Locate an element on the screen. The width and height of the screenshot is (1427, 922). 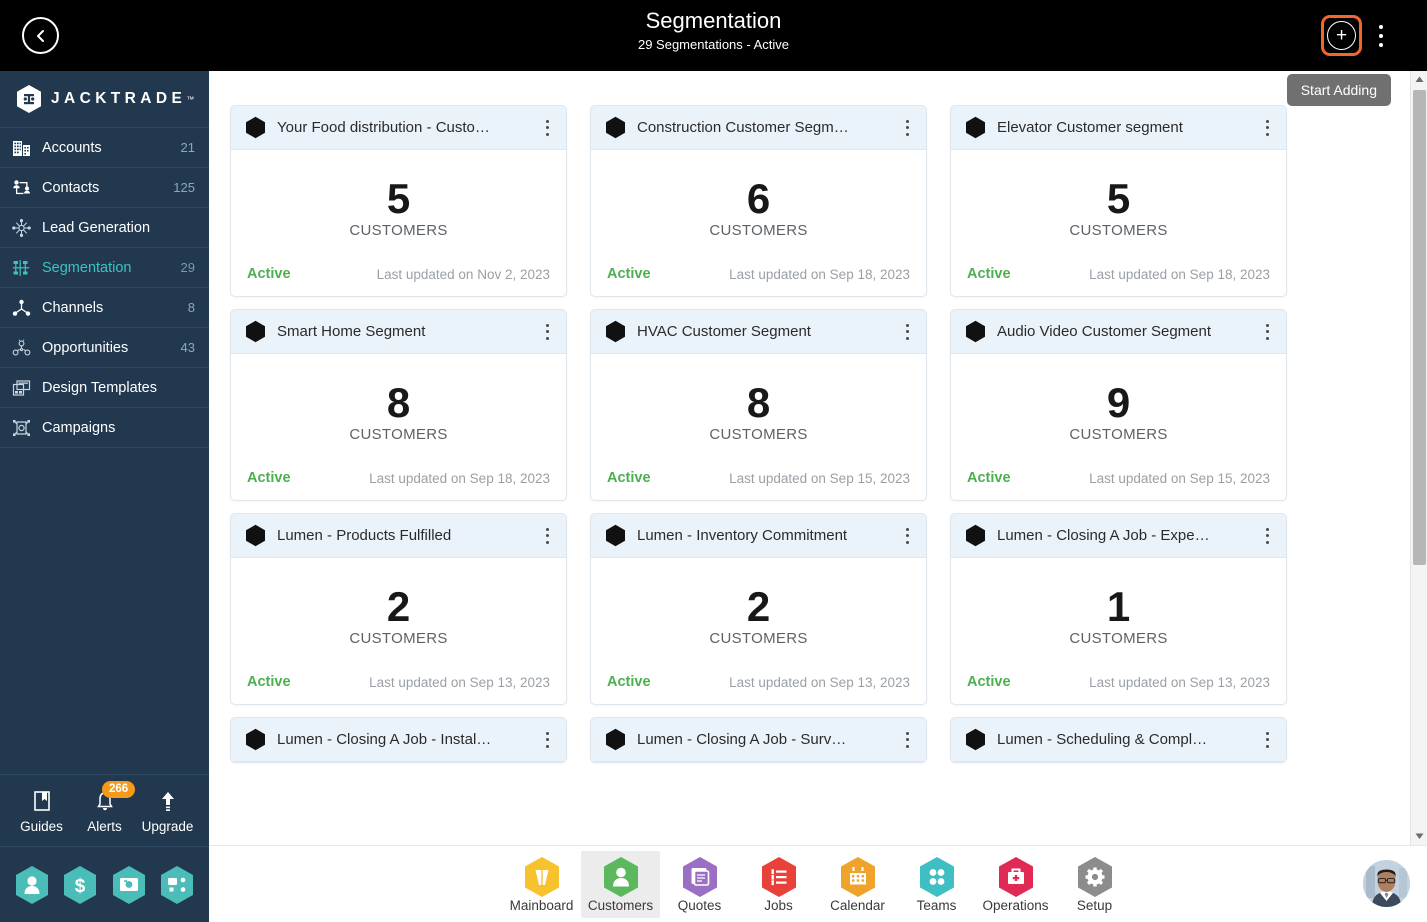
teams-icon is located at coordinates (936, 876).